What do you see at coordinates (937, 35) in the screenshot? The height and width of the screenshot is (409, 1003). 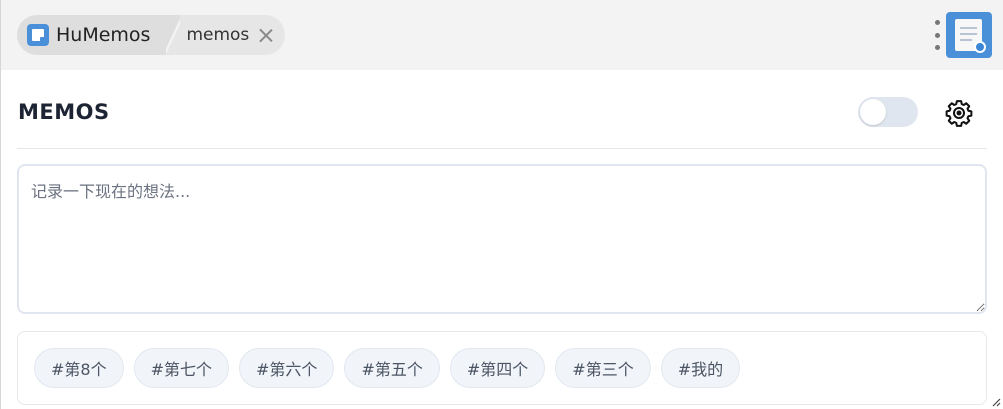 I see `more-vertical-icon` at bounding box center [937, 35].